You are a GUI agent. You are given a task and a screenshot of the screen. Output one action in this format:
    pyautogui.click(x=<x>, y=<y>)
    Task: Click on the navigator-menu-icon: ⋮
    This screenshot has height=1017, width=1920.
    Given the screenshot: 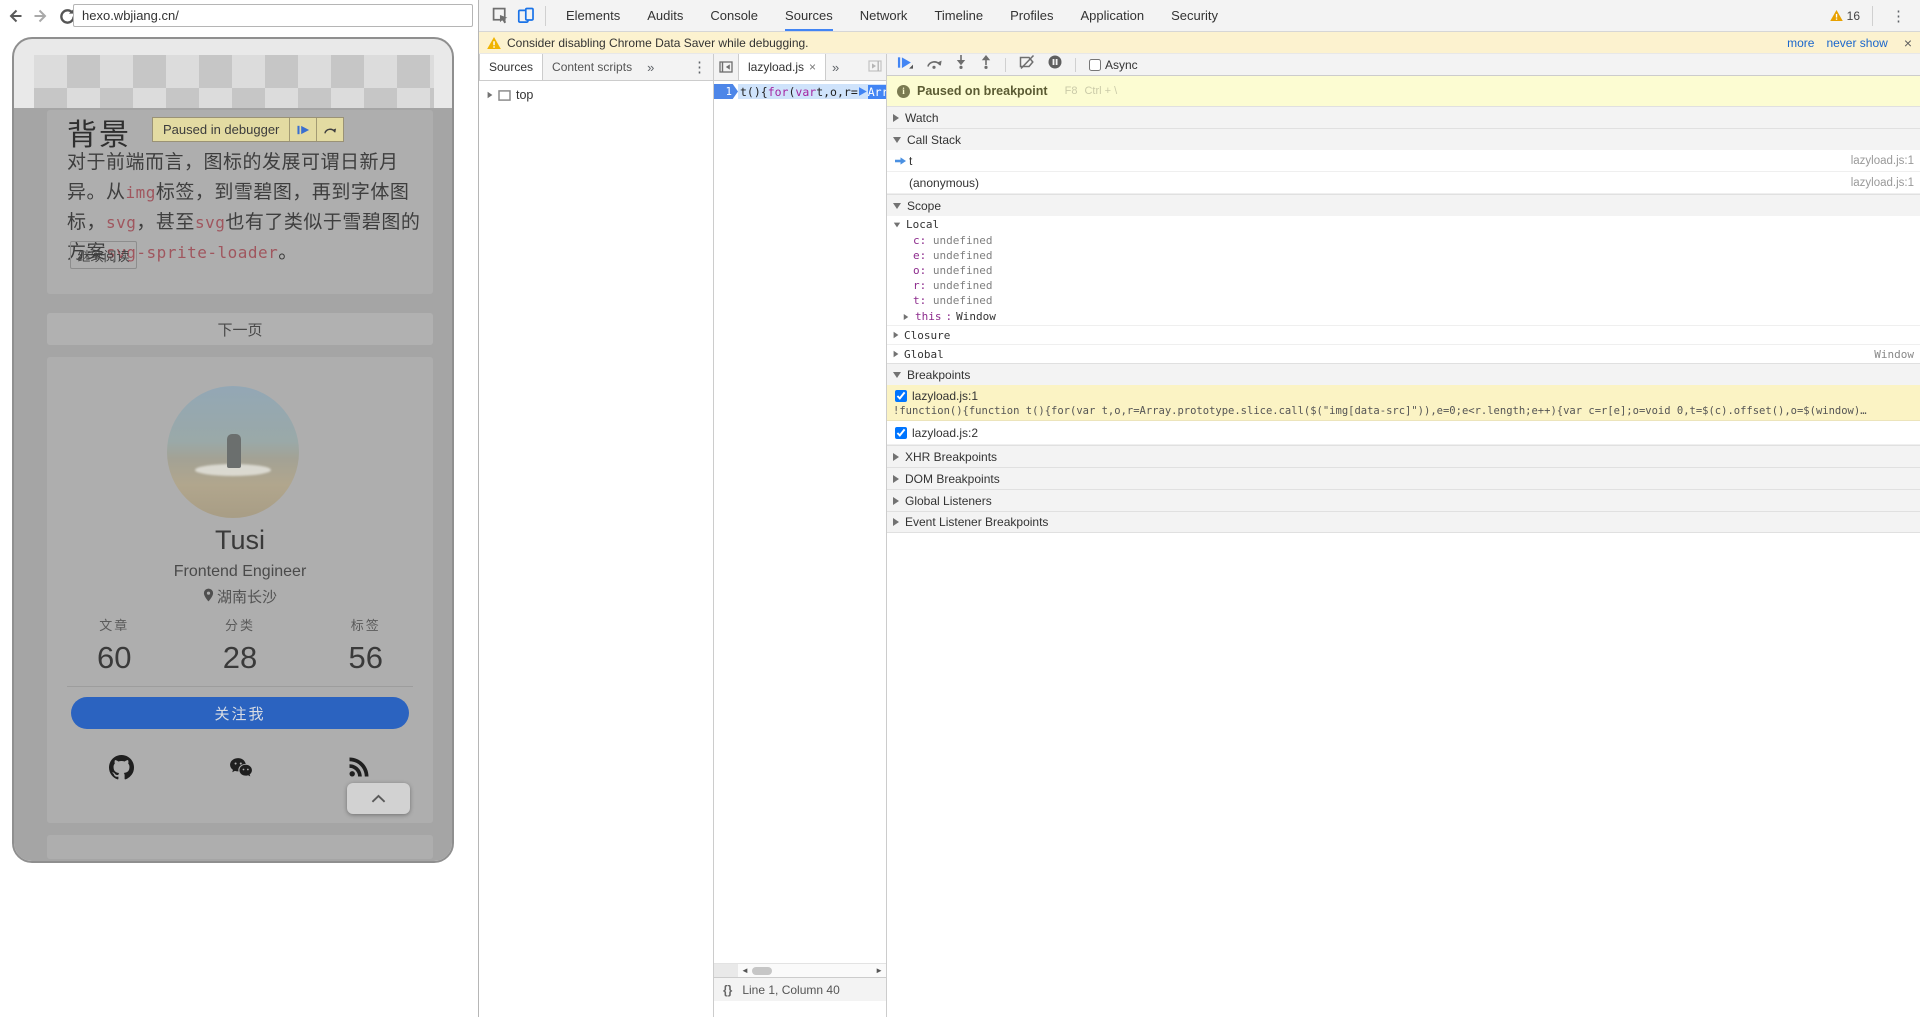 What is the action you would take?
    pyautogui.click(x=699, y=67)
    